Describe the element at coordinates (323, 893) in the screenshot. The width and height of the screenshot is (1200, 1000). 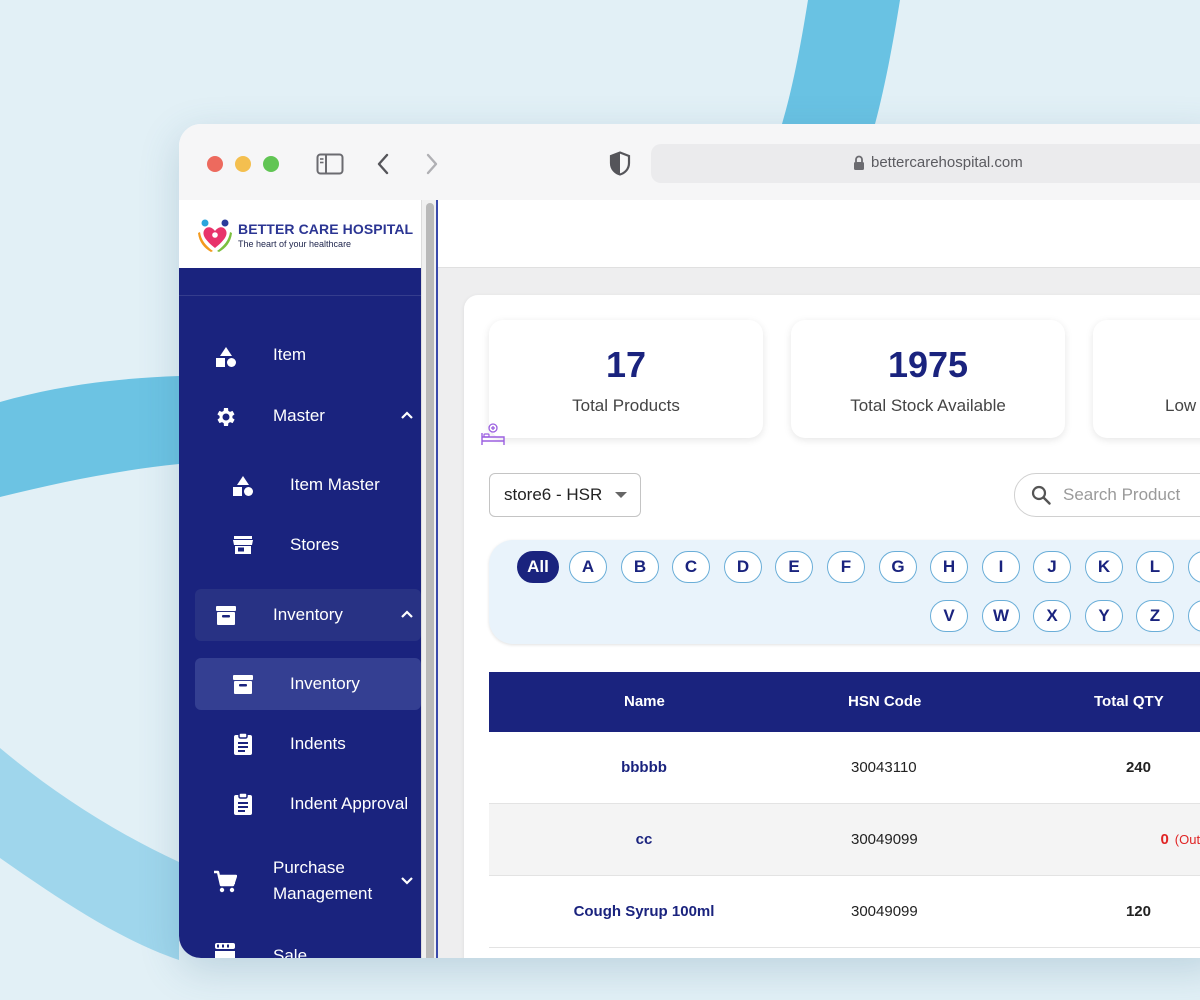
I see `sidebar-item-label-line2: Management` at that location.